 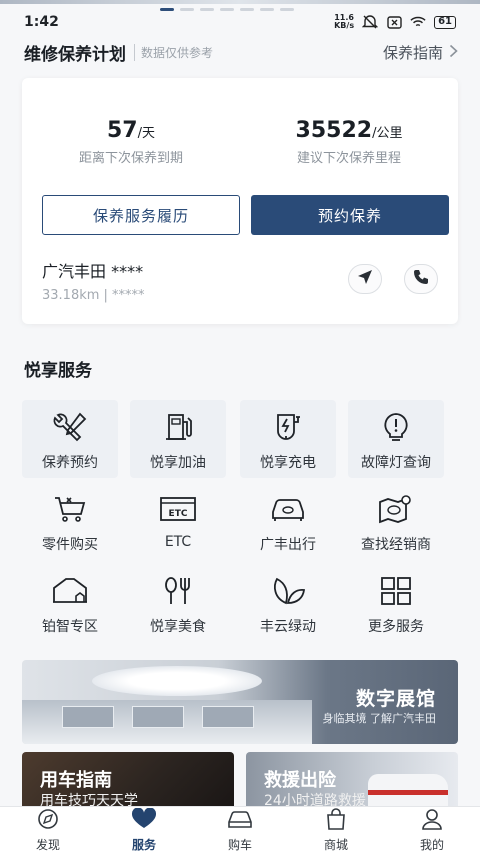 I want to click on charging-station-icon, so click(x=288, y=423).